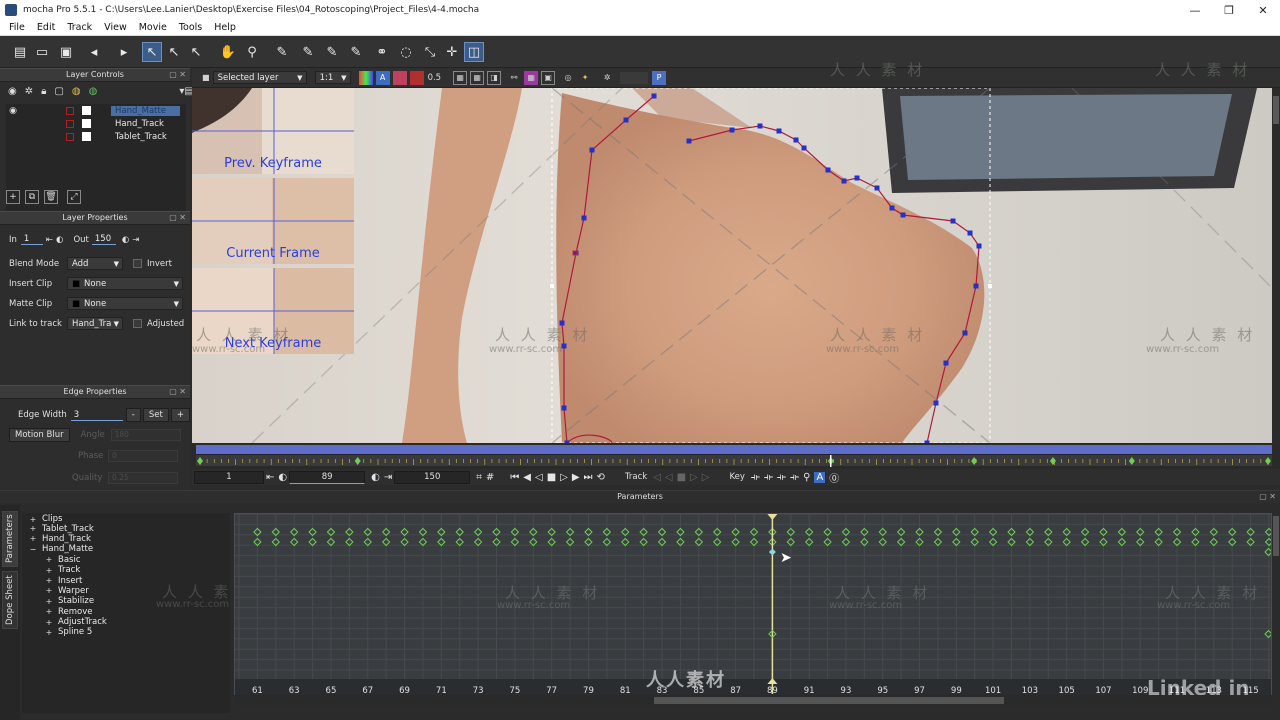 This screenshot has height=720, width=1280. Describe the element at coordinates (42, 52) in the screenshot. I see `open-project-icon: ▭` at that location.